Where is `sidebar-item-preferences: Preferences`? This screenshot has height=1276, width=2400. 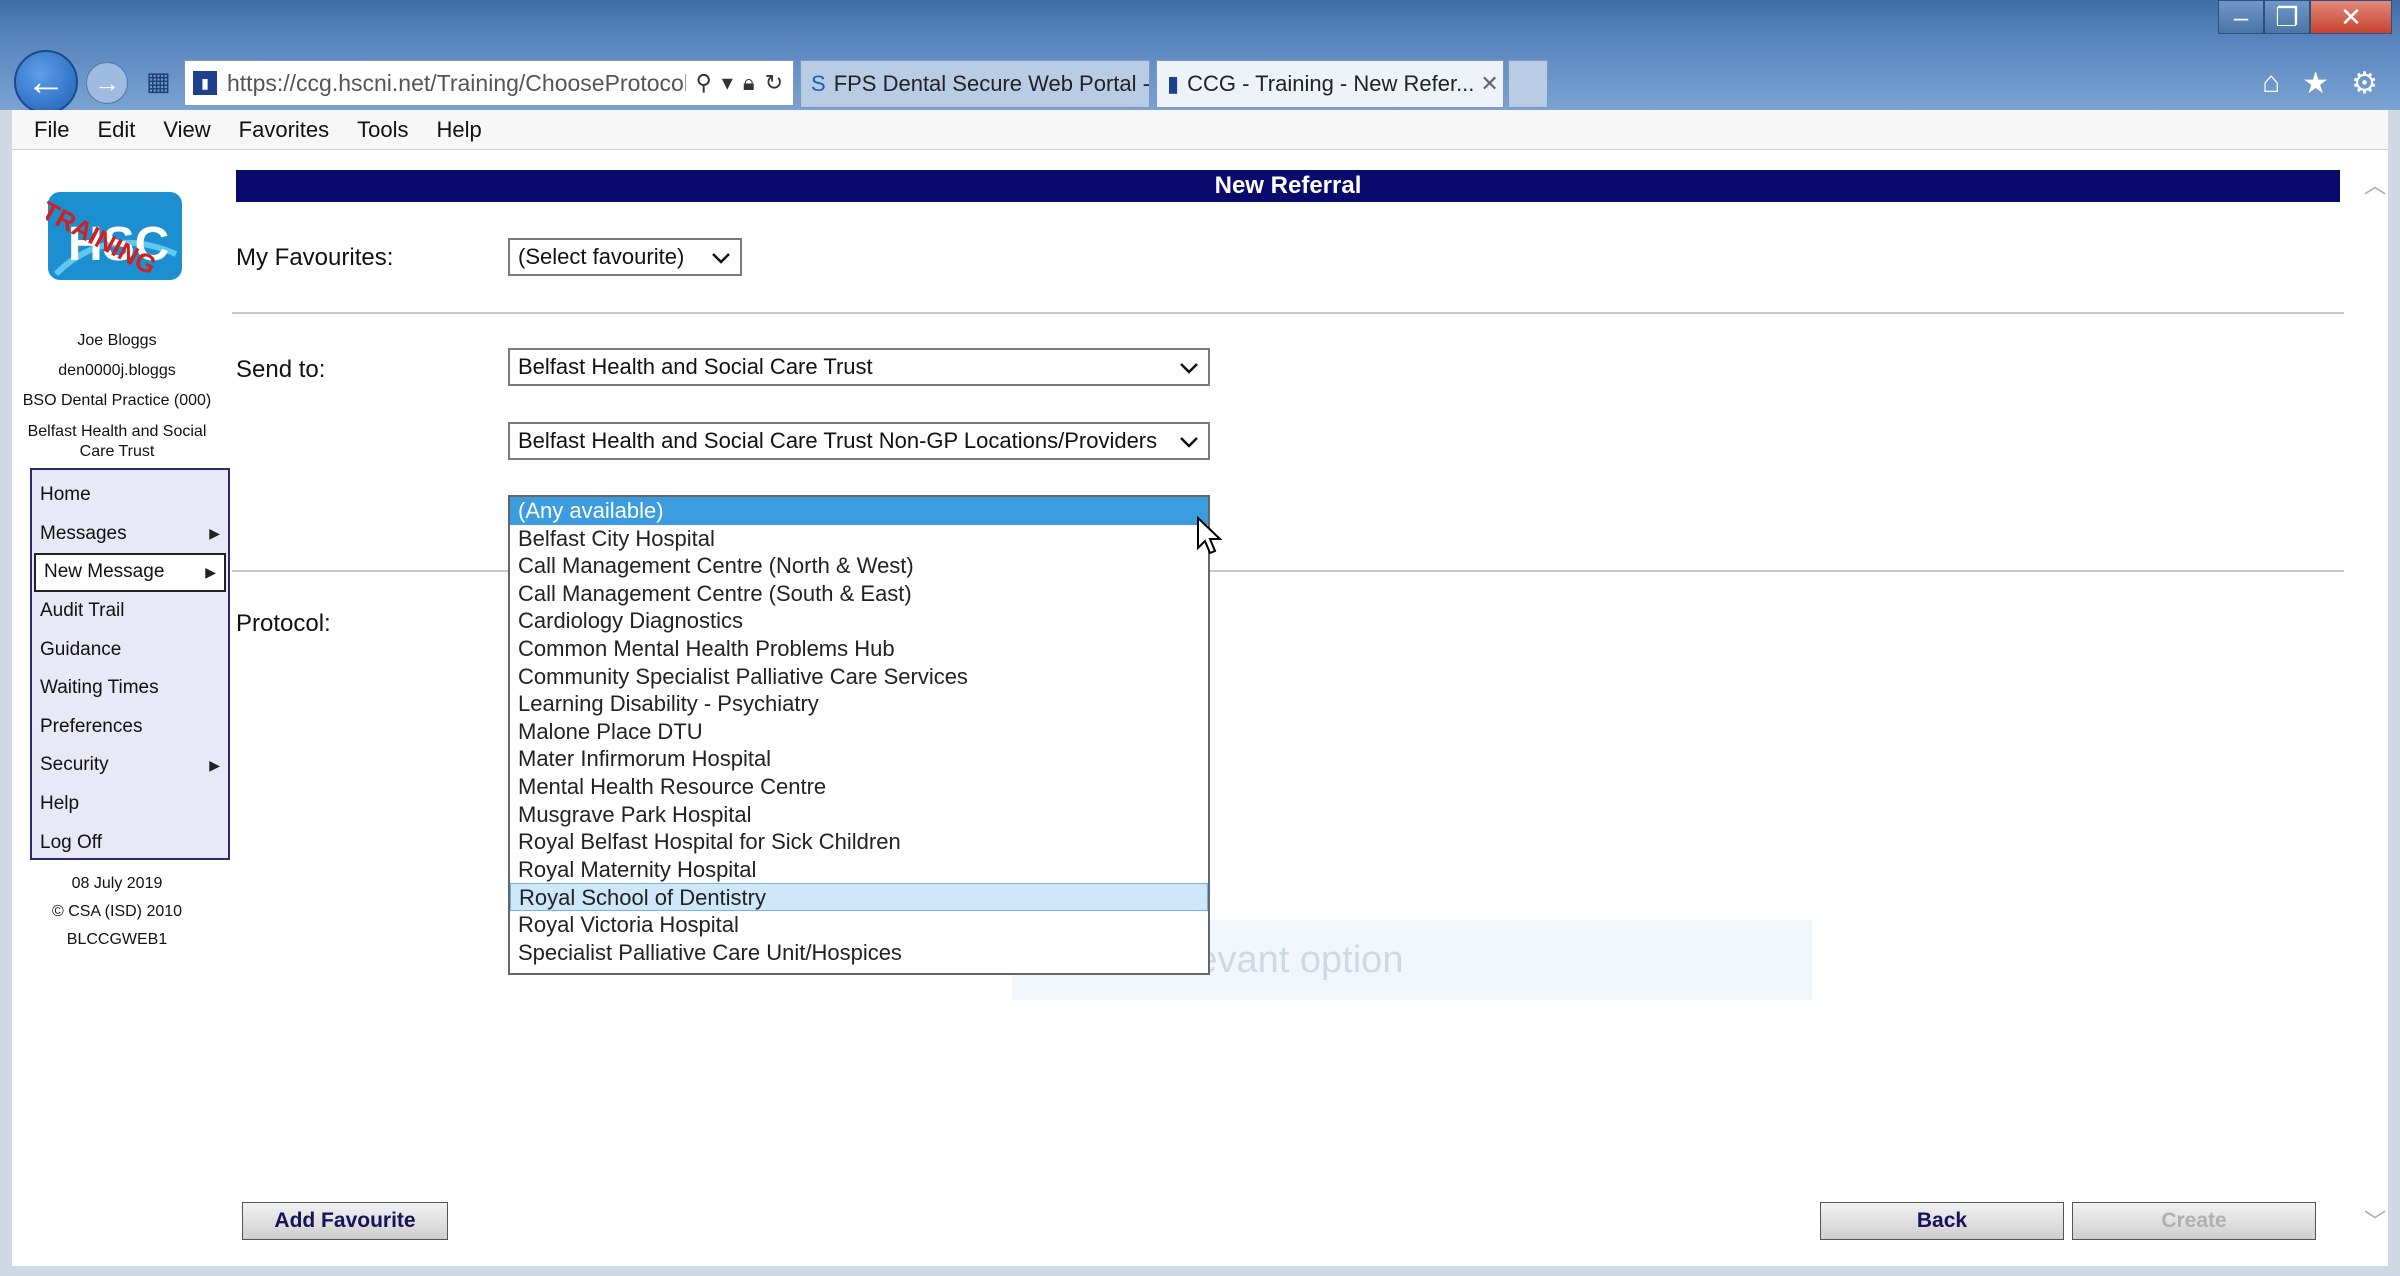 sidebar-item-preferences: Preferences is located at coordinates (130, 727).